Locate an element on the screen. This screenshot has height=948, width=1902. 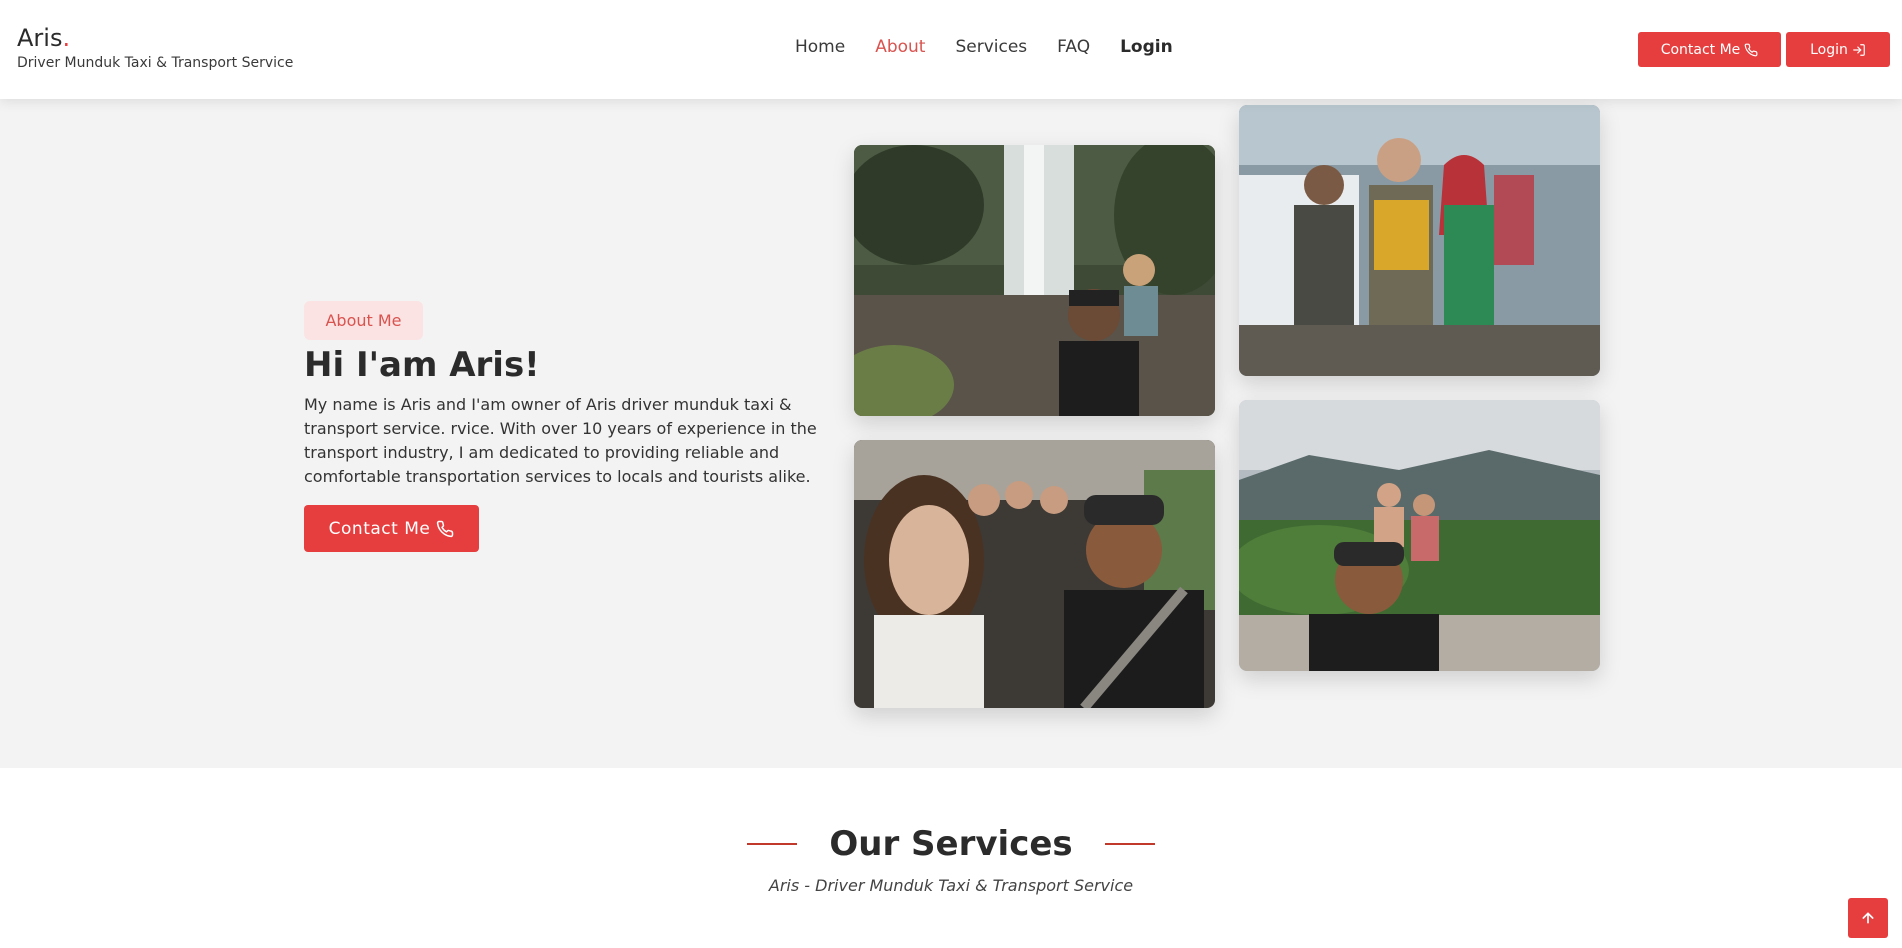
login-icon is located at coordinates (1859, 49).